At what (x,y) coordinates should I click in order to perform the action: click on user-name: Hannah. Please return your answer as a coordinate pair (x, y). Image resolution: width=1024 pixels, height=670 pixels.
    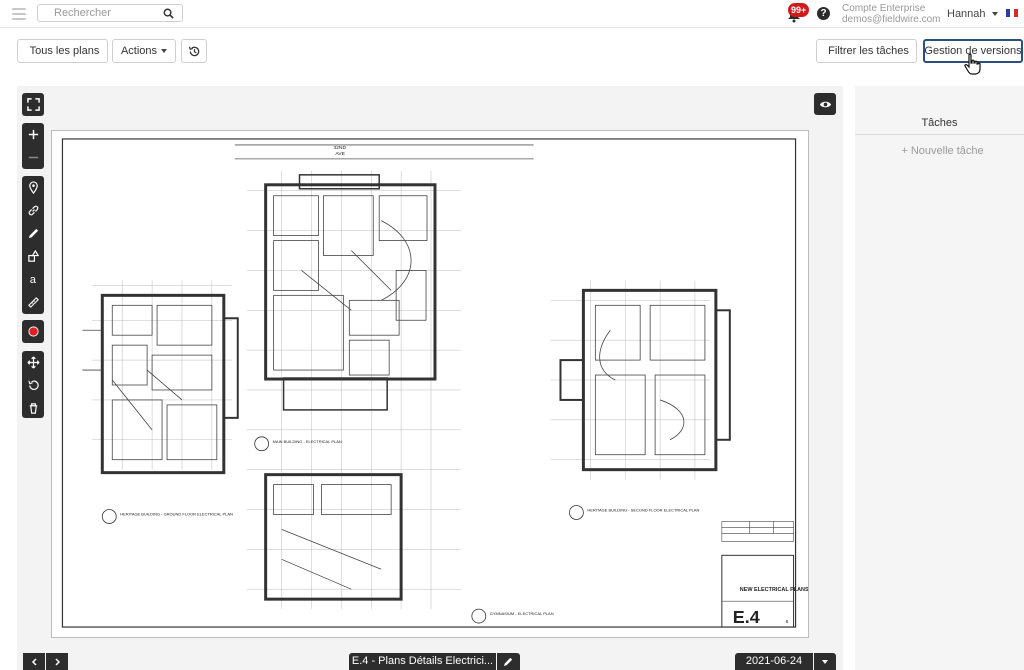
    Looking at the image, I should click on (966, 14).